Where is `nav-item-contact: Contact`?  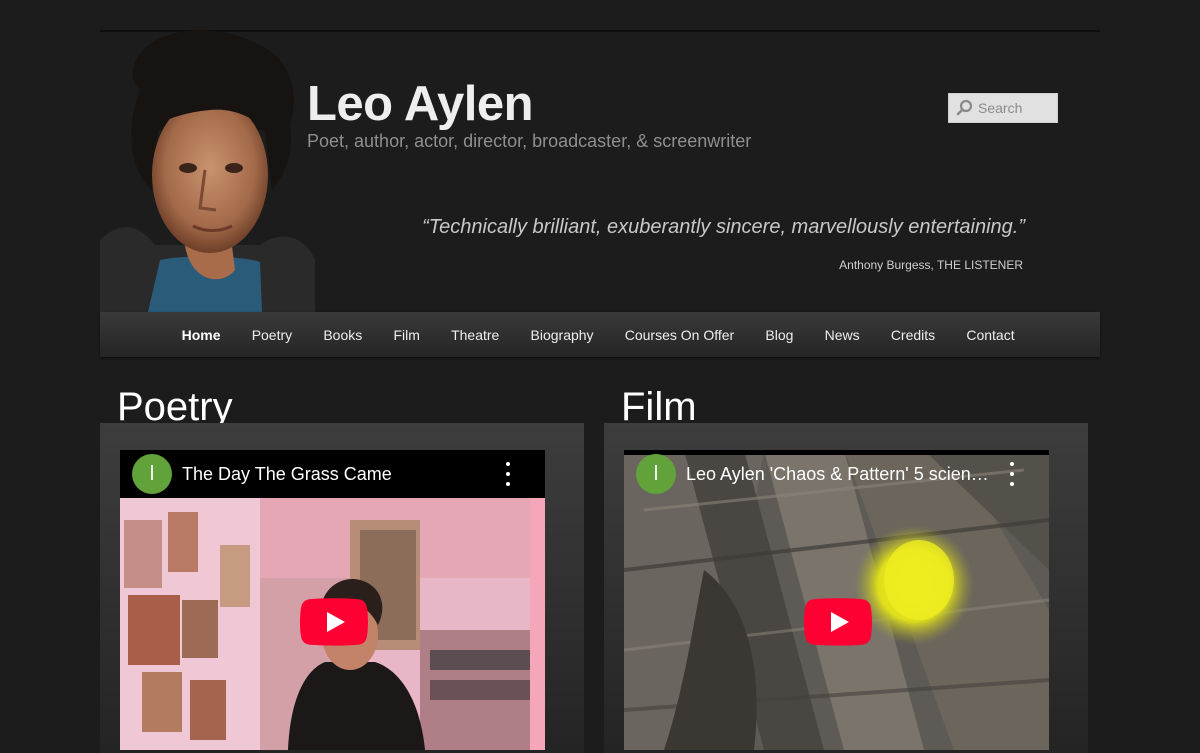
nav-item-contact: Contact is located at coordinates (990, 335).